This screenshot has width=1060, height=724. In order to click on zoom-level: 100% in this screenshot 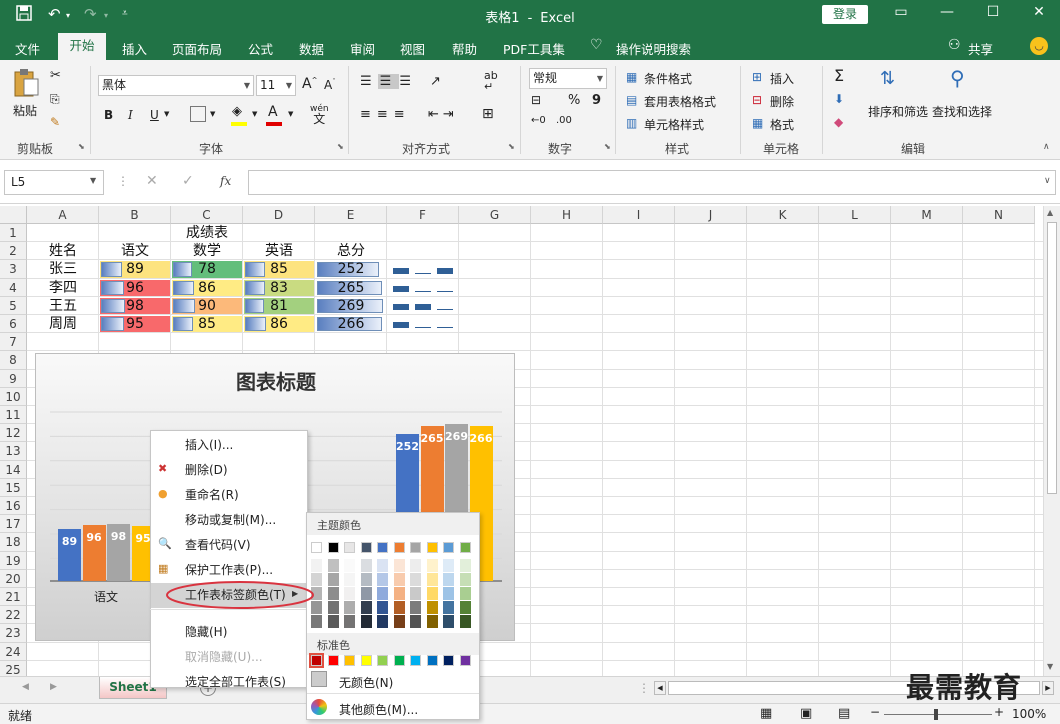, I will do `click(1029, 714)`.